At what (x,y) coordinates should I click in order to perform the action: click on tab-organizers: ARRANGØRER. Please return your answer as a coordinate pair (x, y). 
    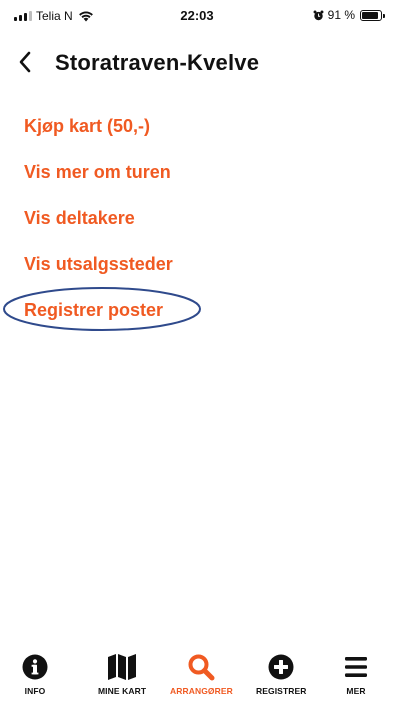
    Looking at the image, I should click on (201, 674).